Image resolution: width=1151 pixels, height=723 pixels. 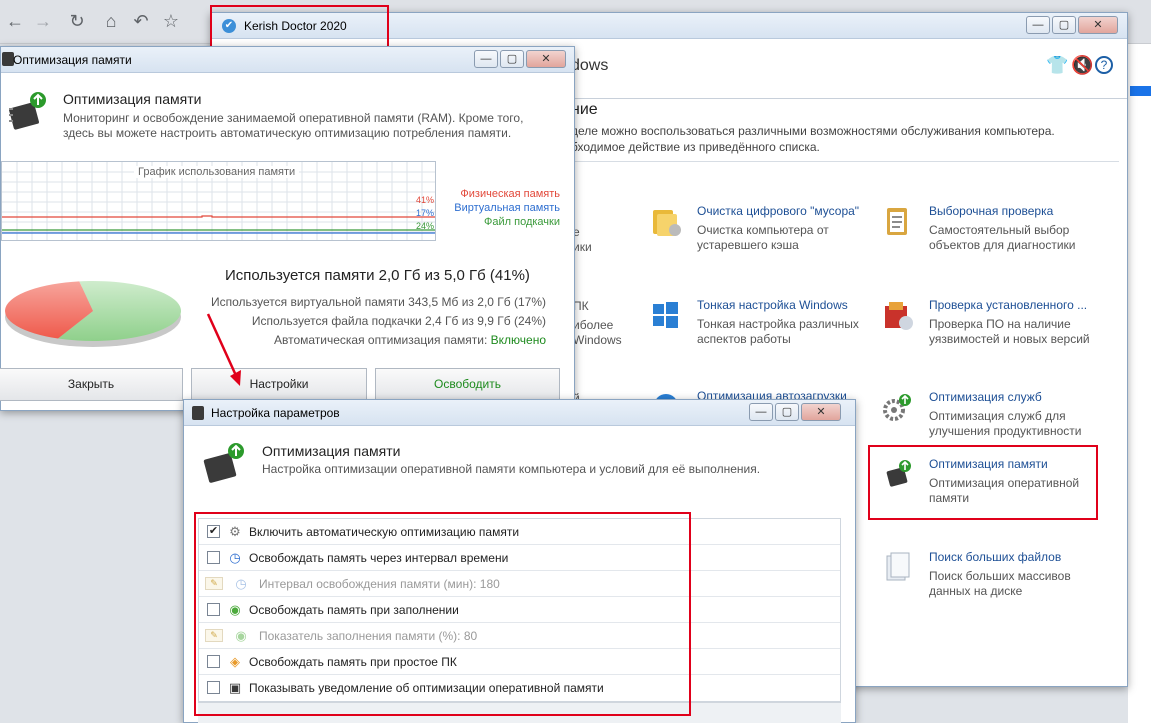 What do you see at coordinates (425, 226) in the screenshot?
I see `graph-swap-value: 24%` at bounding box center [425, 226].